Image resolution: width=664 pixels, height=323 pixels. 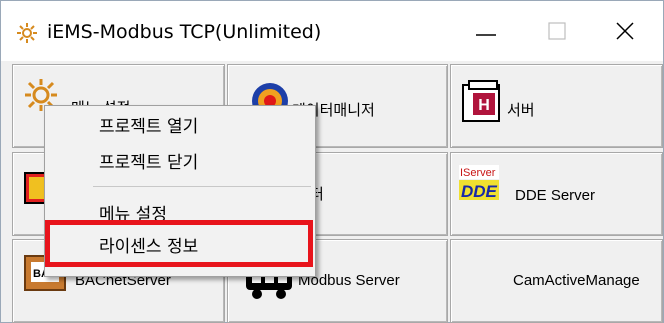 I want to click on server-label: 서버, so click(x=521, y=110).